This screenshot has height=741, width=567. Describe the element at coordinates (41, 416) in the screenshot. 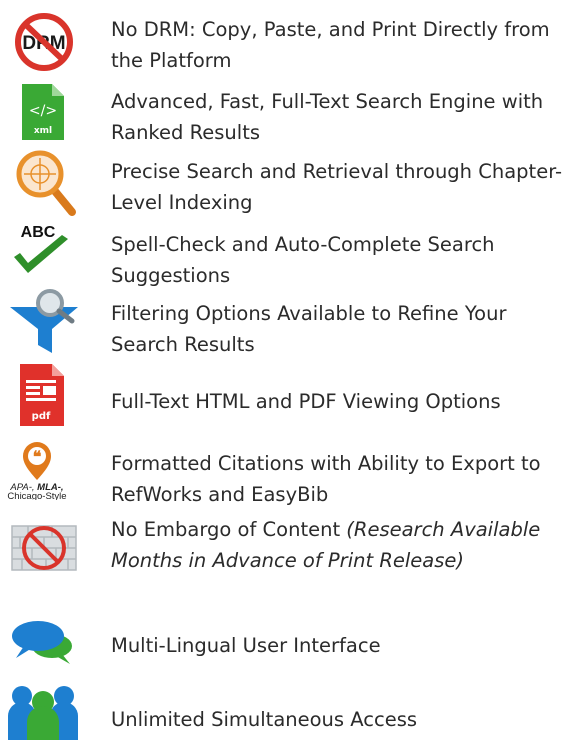

I see `pdf-icon-label: pdf` at that location.